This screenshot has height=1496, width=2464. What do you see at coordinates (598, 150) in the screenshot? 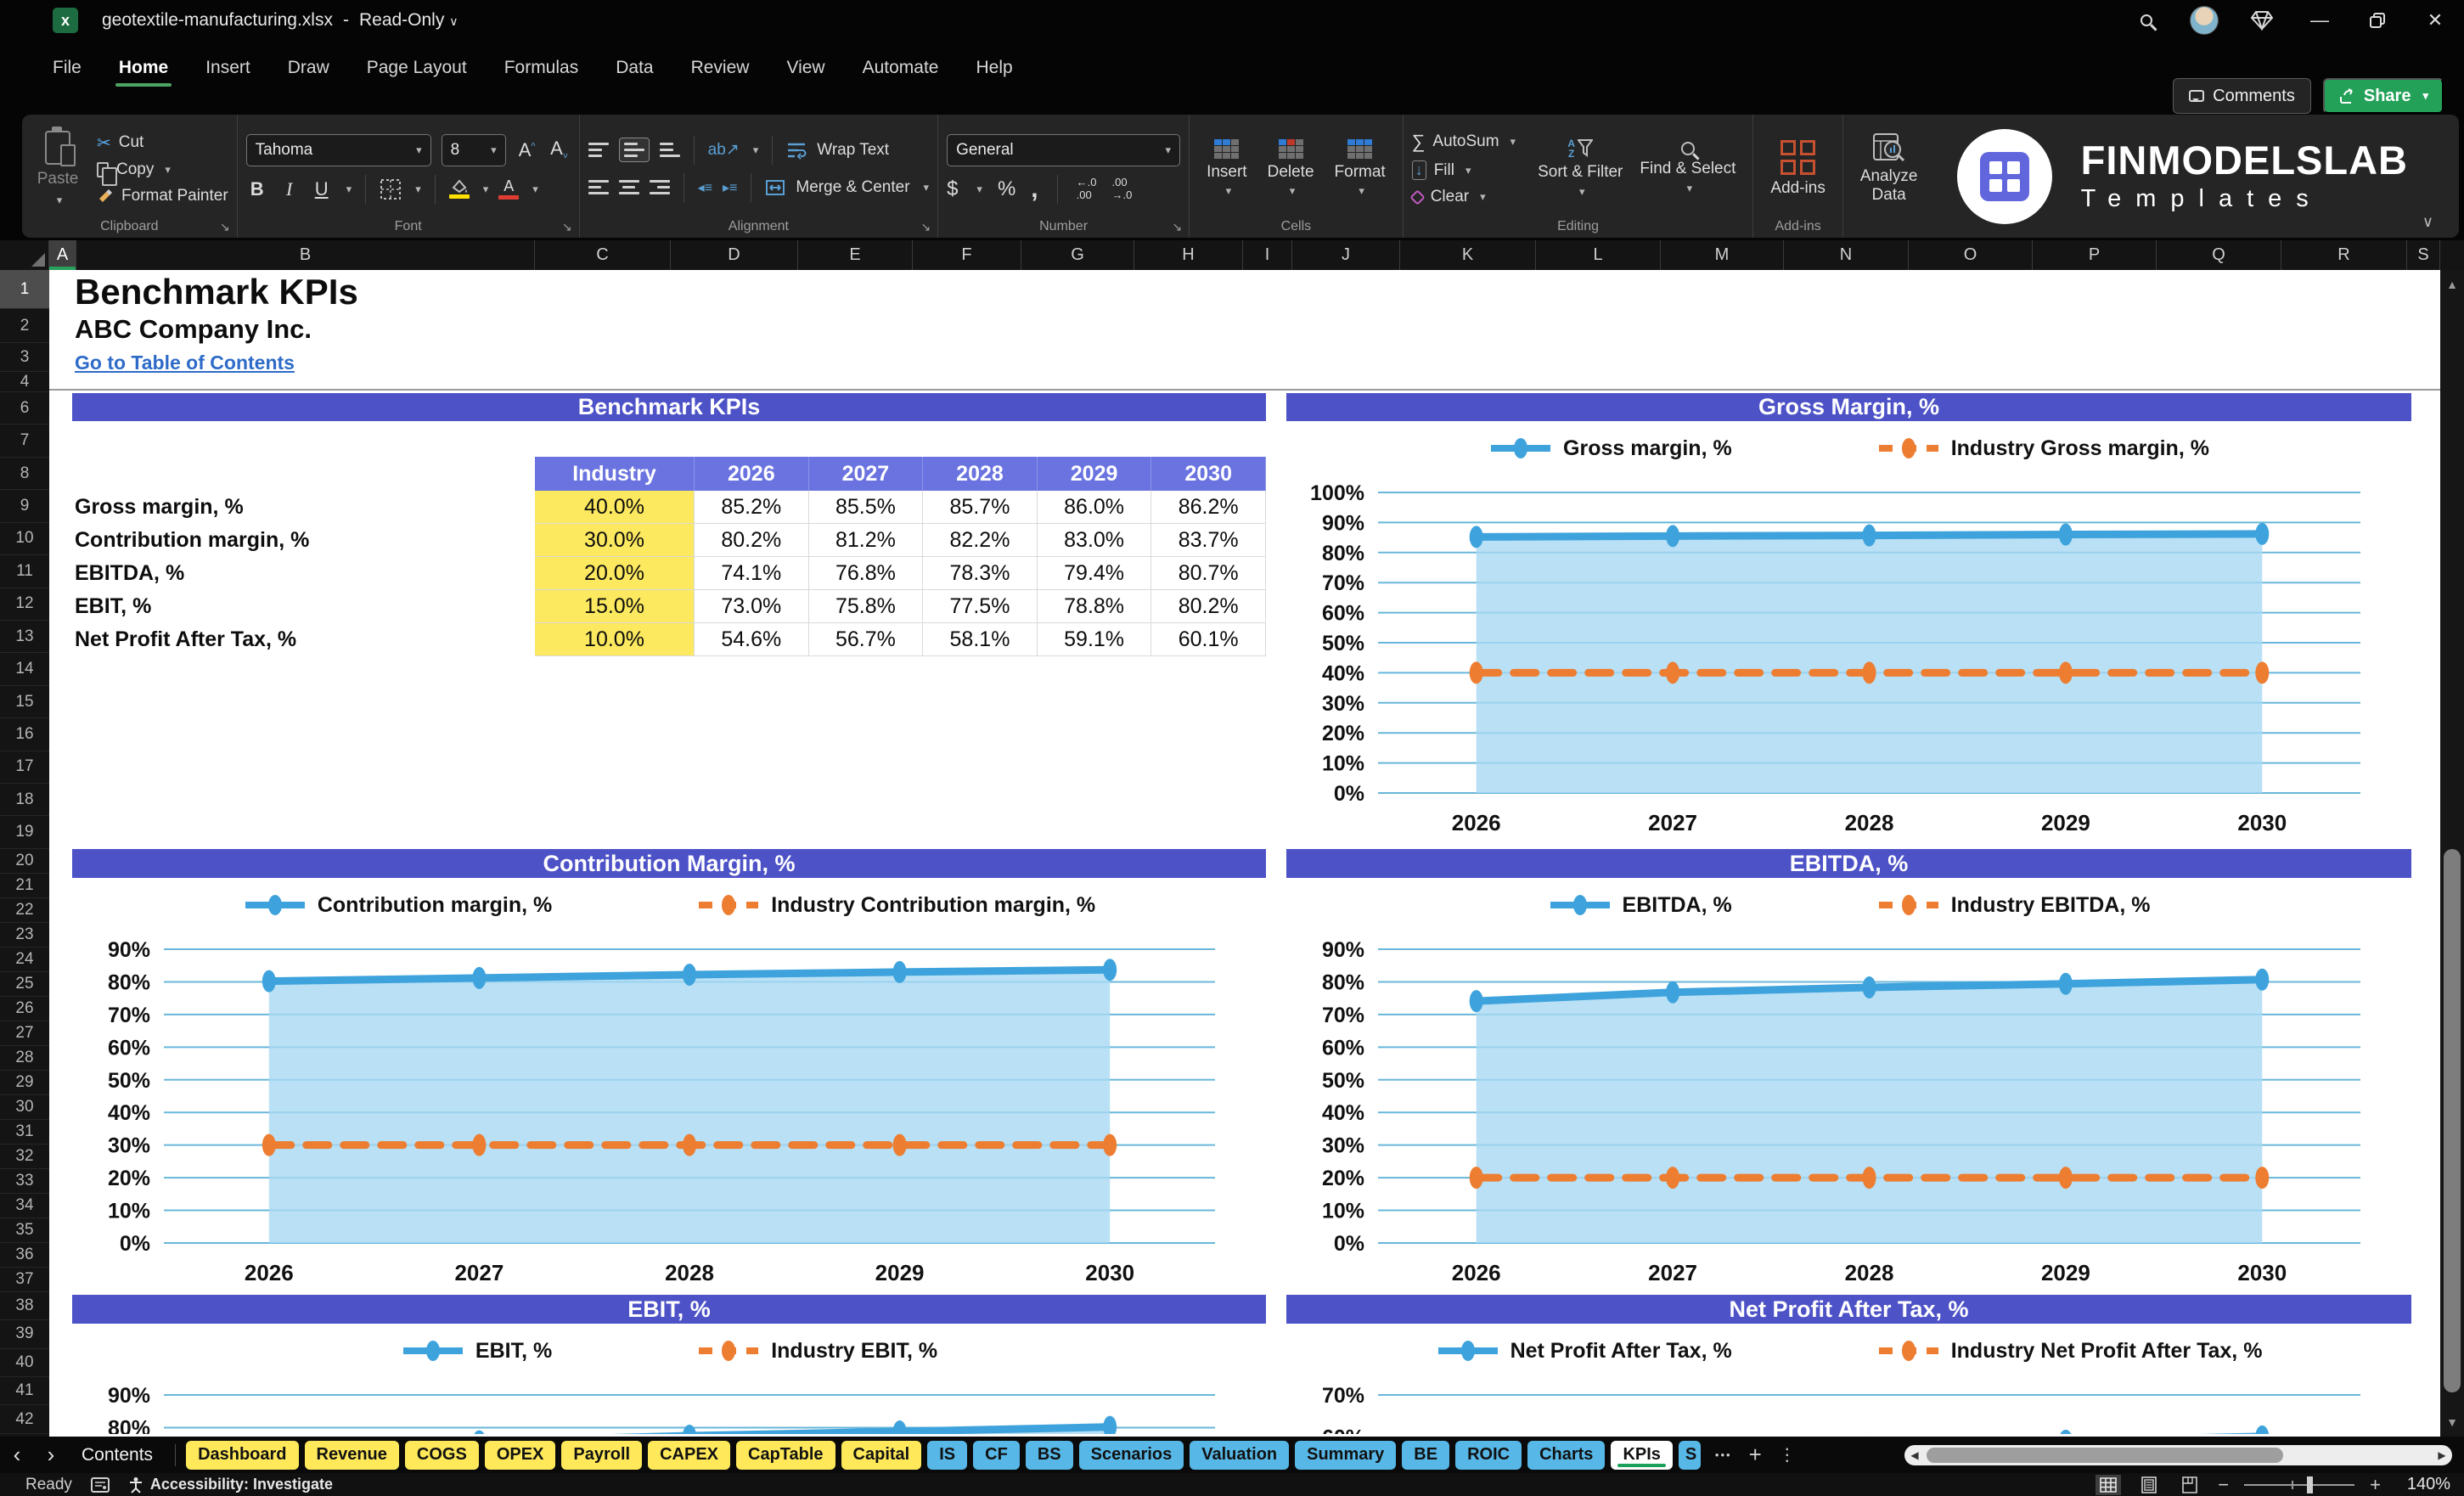
I see `align-top-icon` at bounding box center [598, 150].